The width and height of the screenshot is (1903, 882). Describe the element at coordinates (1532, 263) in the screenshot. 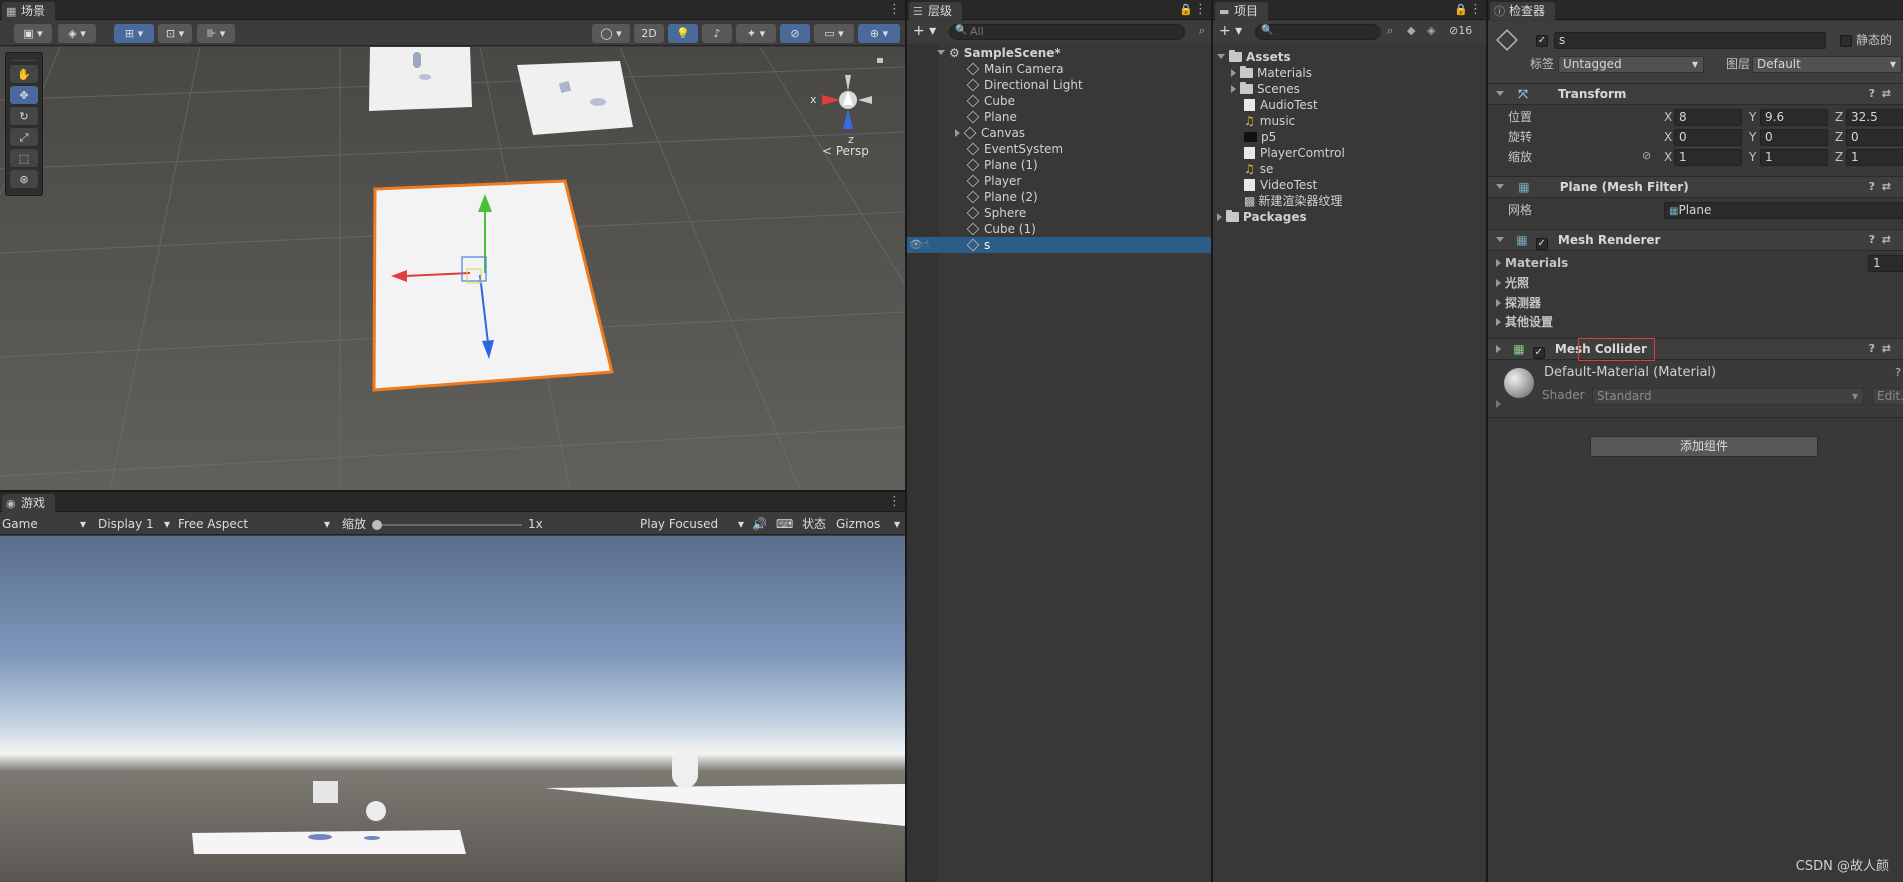

I see `materials-foldout: Materials` at that location.